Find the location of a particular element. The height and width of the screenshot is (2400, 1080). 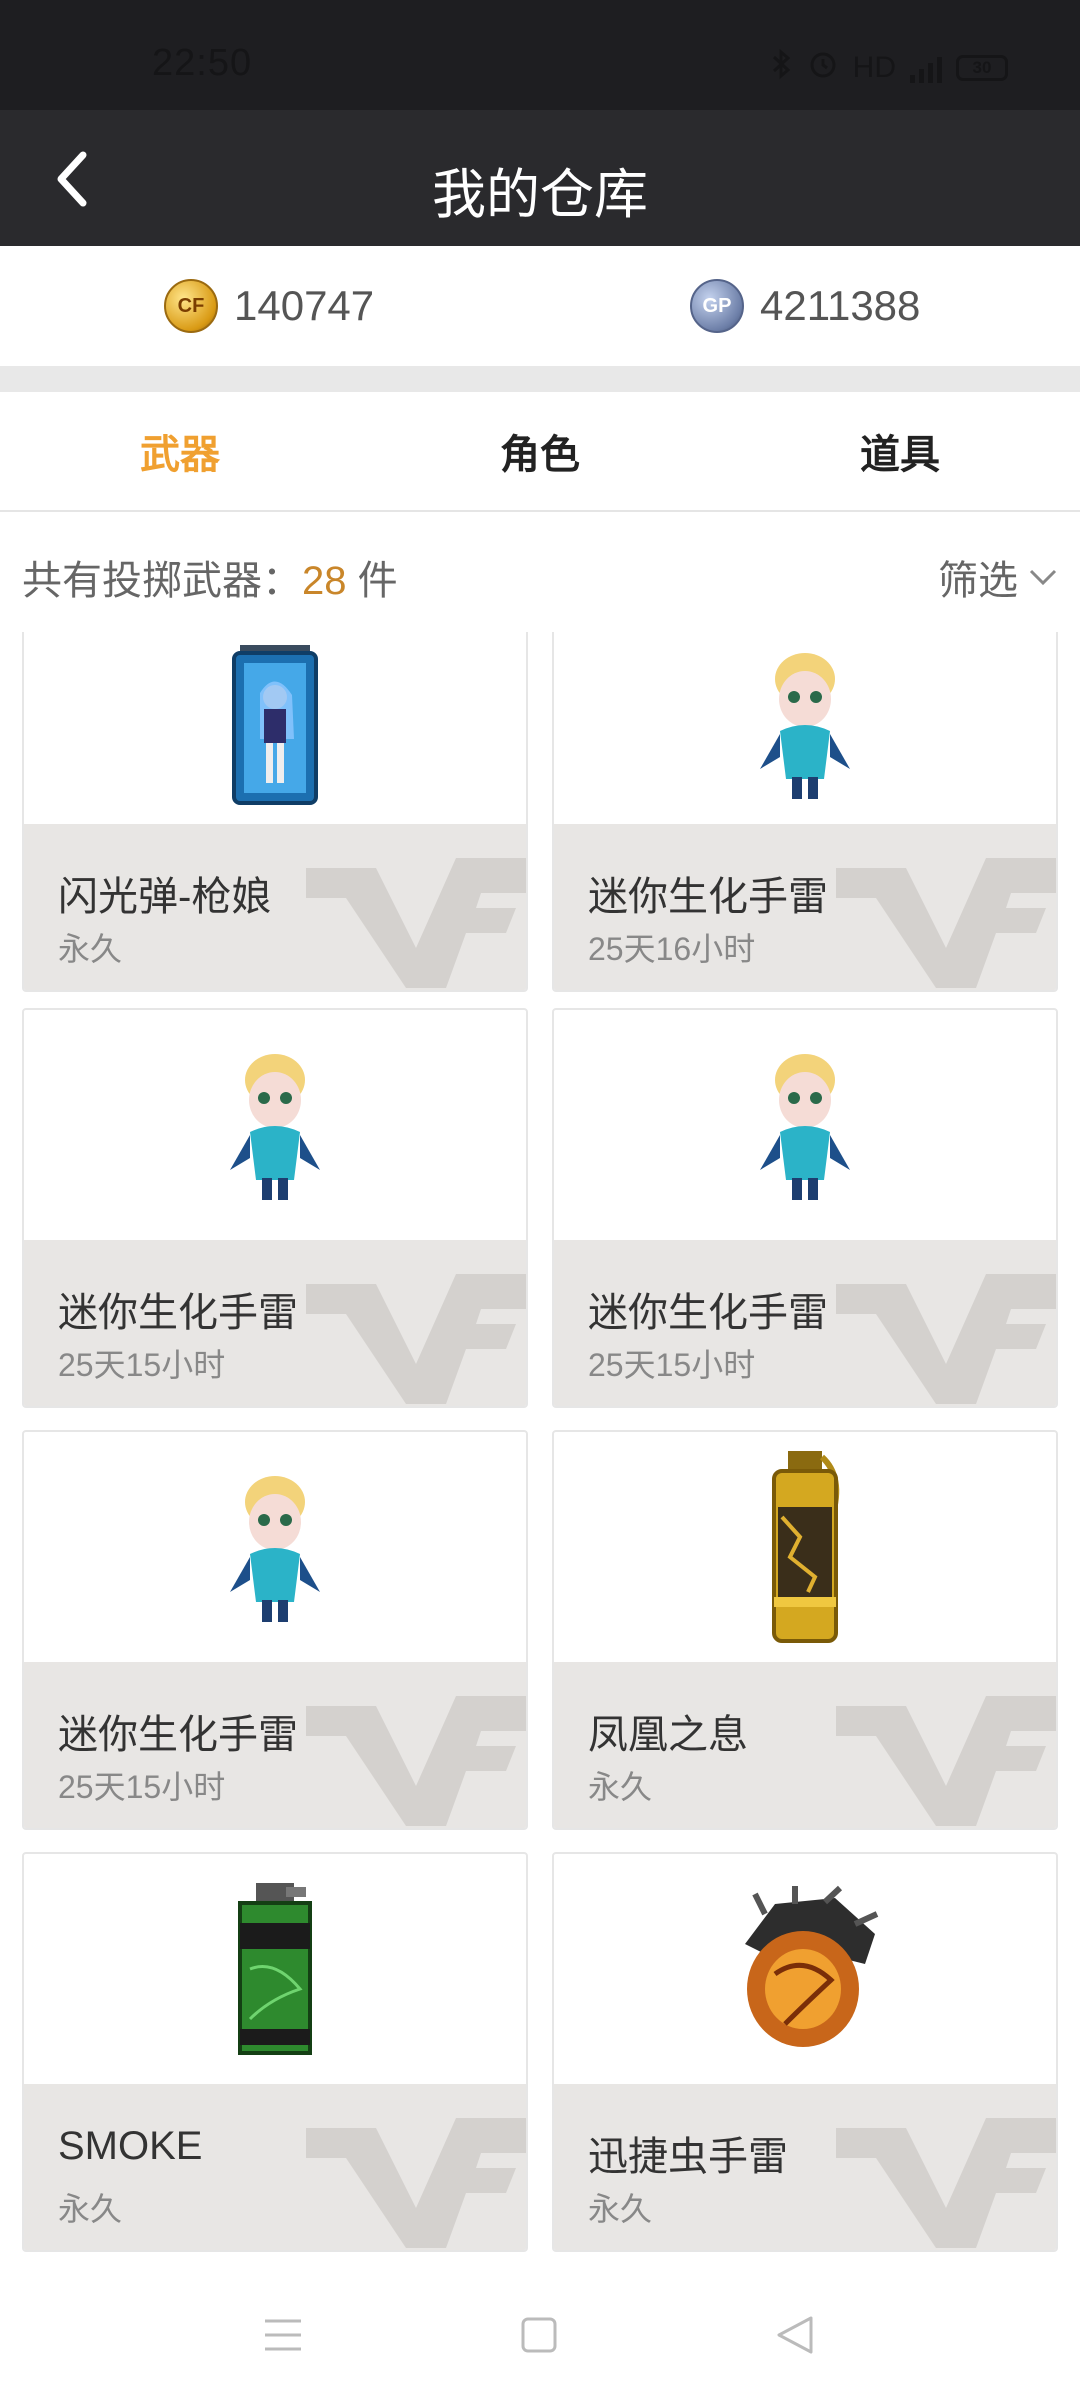

count-number: 28 is located at coordinates (324, 581).